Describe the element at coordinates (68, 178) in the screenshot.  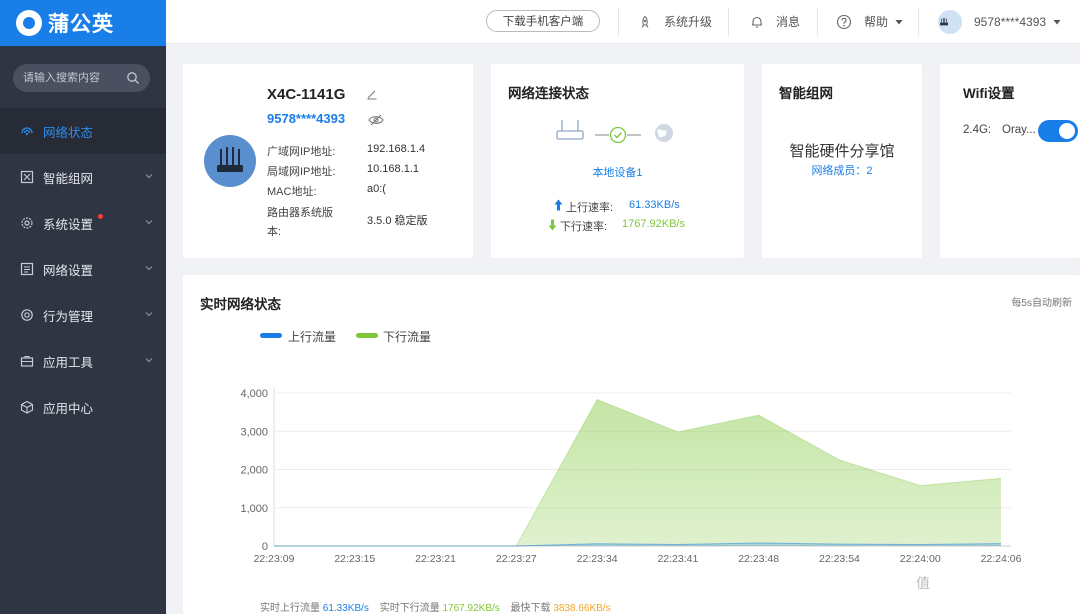
I see `sidebar-item-label: 智能组网` at that location.